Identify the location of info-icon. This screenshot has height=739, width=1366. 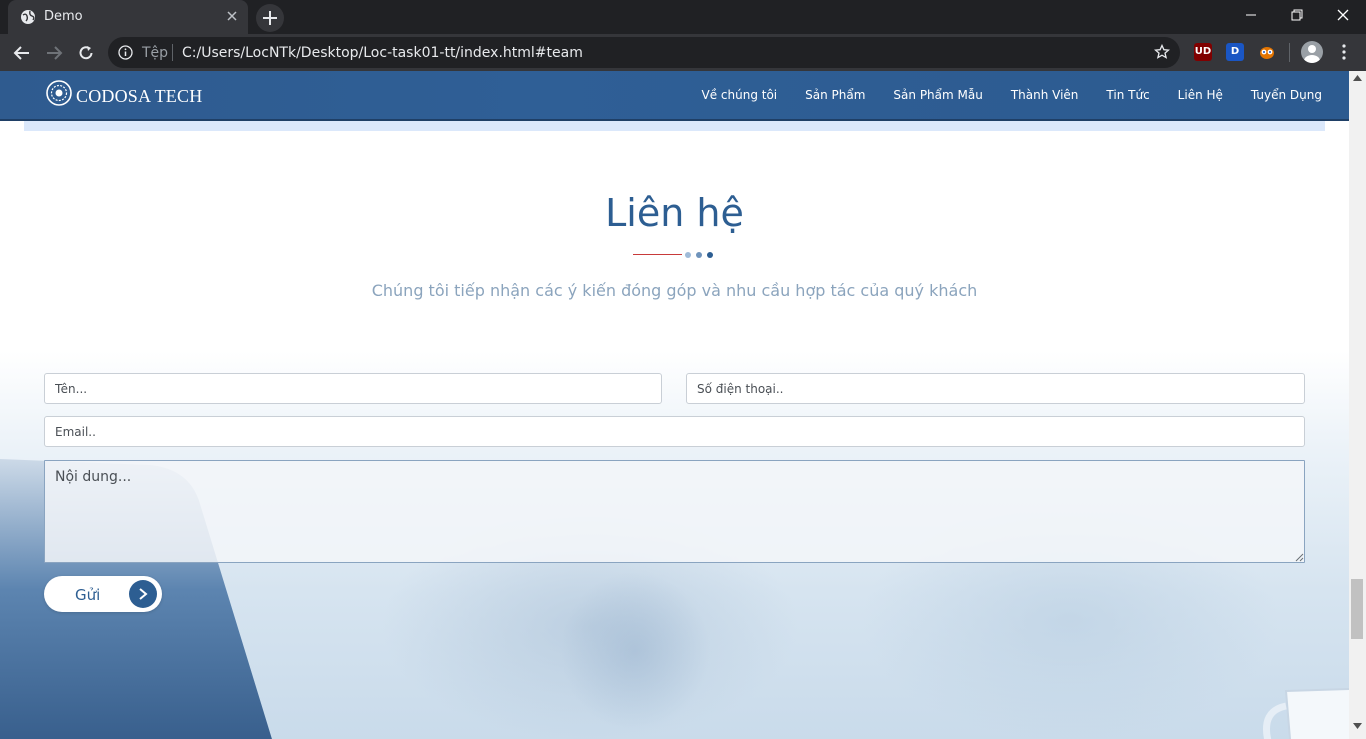
(125, 52).